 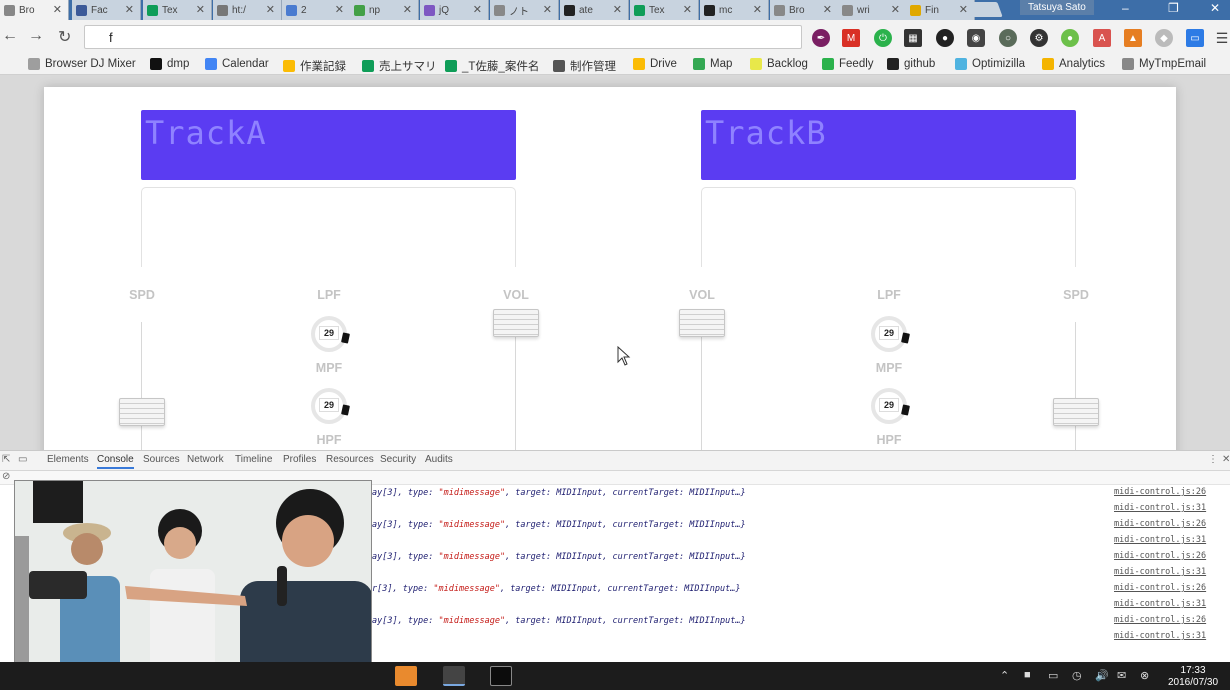 What do you see at coordinates (655, 64) in the screenshot?
I see `bookmark-item: Drive` at bounding box center [655, 64].